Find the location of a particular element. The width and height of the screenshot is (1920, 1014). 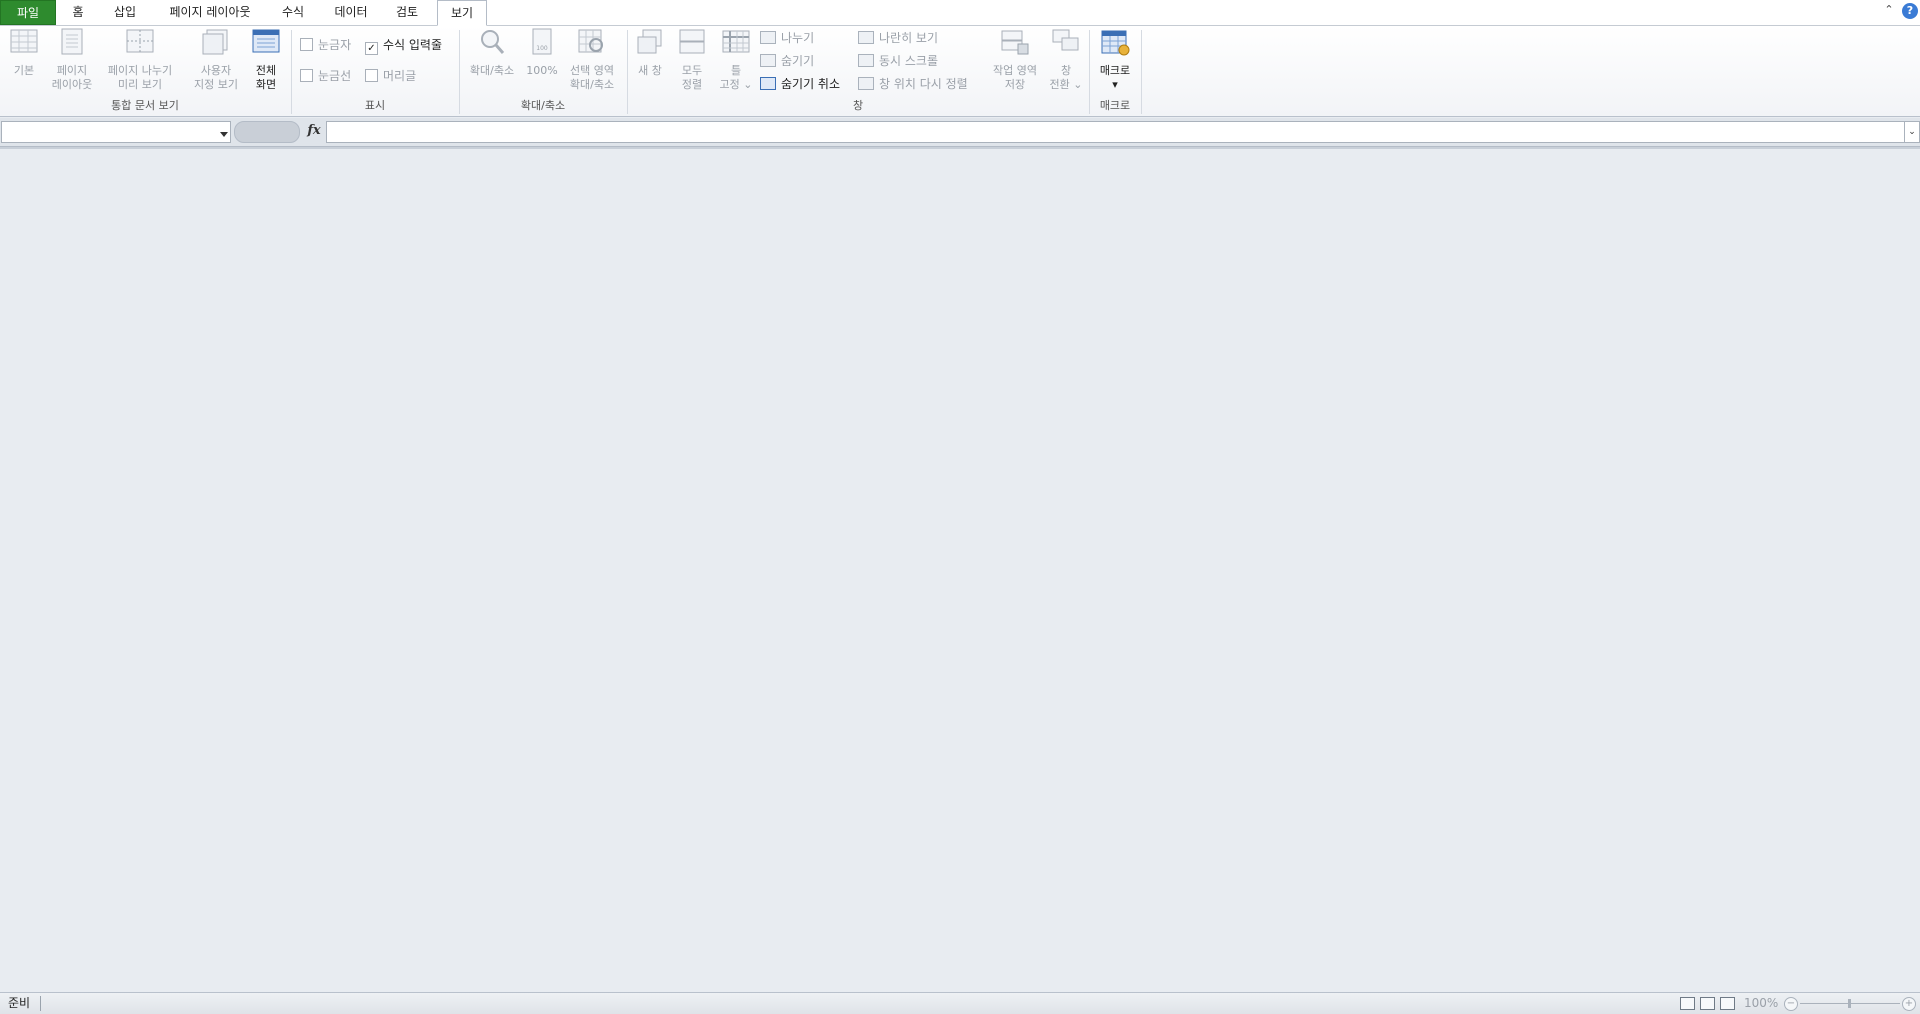

freeze-panes-button: 틀 고정 ⌄ is located at coordinates (736, 60).